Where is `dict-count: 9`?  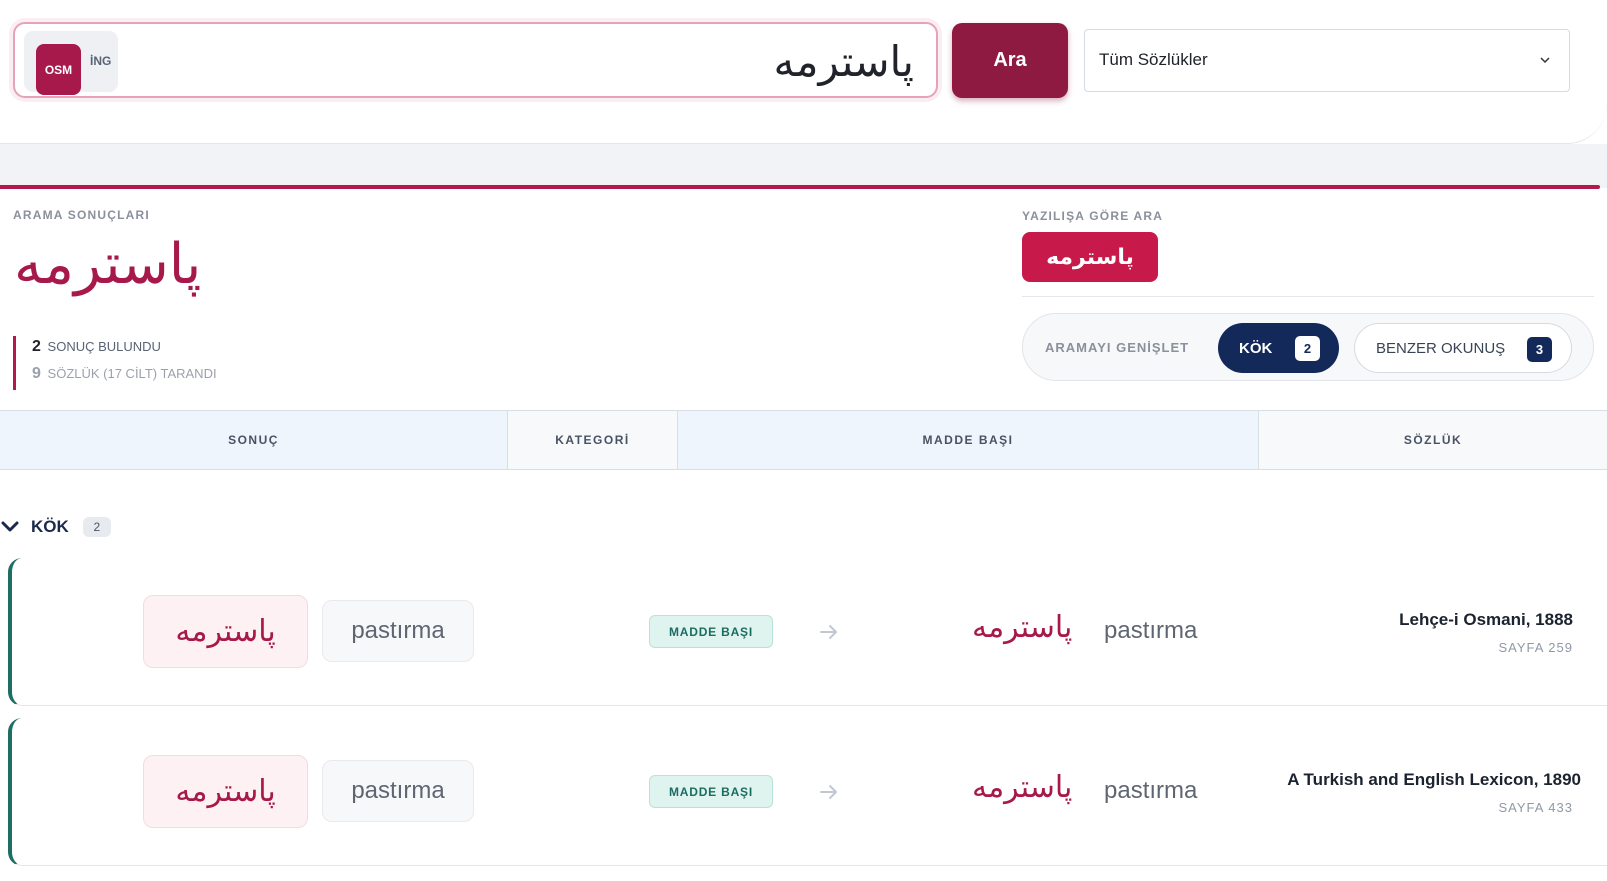 dict-count: 9 is located at coordinates (36, 373).